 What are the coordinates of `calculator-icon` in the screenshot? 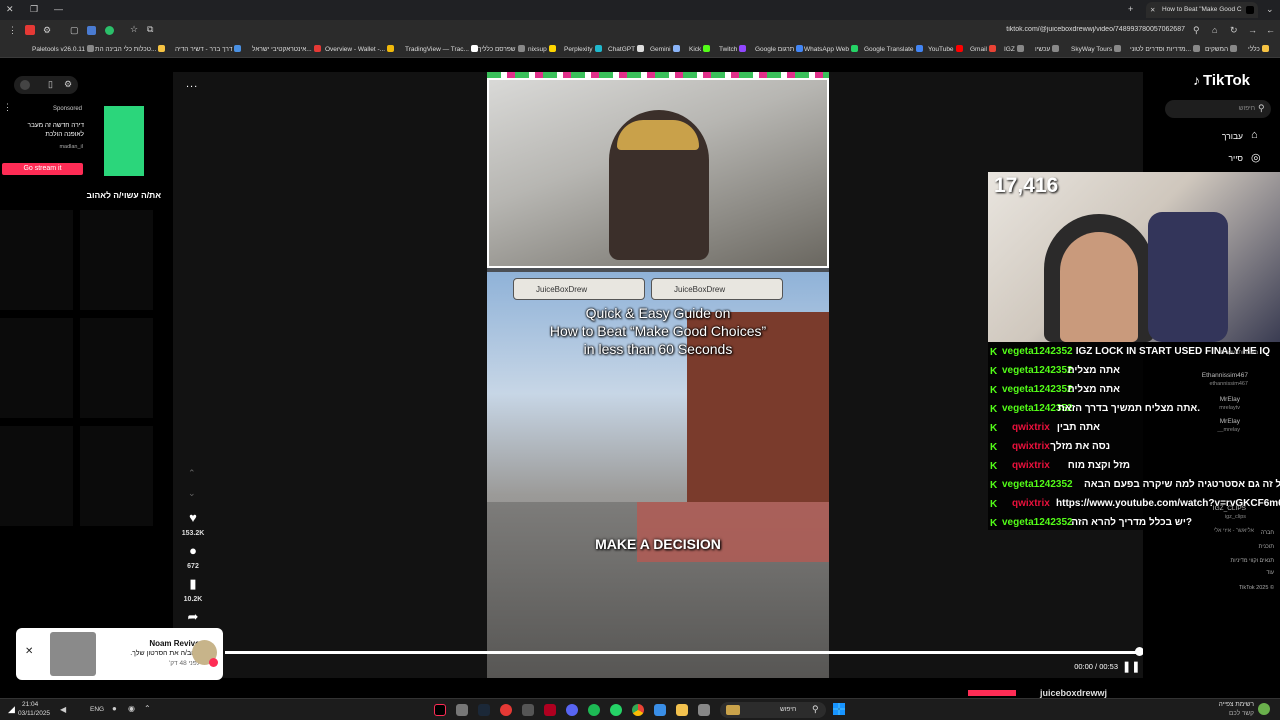 It's located at (462, 710).